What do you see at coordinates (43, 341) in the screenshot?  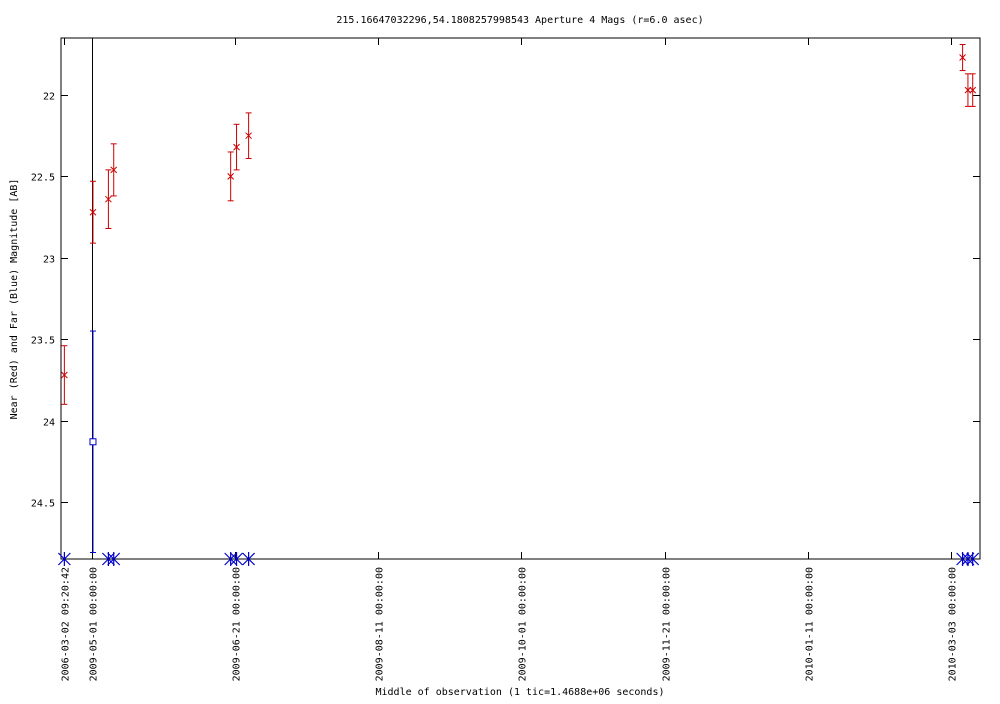 I see `y-tick-label: 23.5` at bounding box center [43, 341].